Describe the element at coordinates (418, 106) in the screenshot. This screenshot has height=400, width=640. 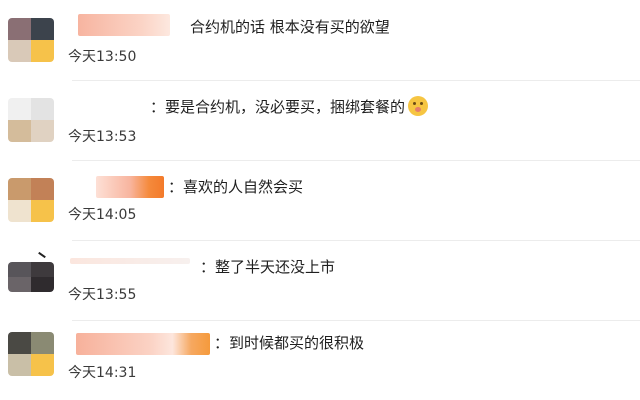
I see `face-with-hand-over-mouth-icon` at that location.